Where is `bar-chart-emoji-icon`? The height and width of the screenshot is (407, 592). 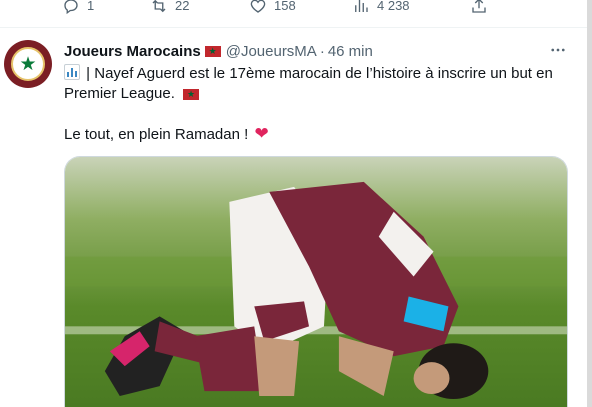 bar-chart-emoji-icon is located at coordinates (72, 72).